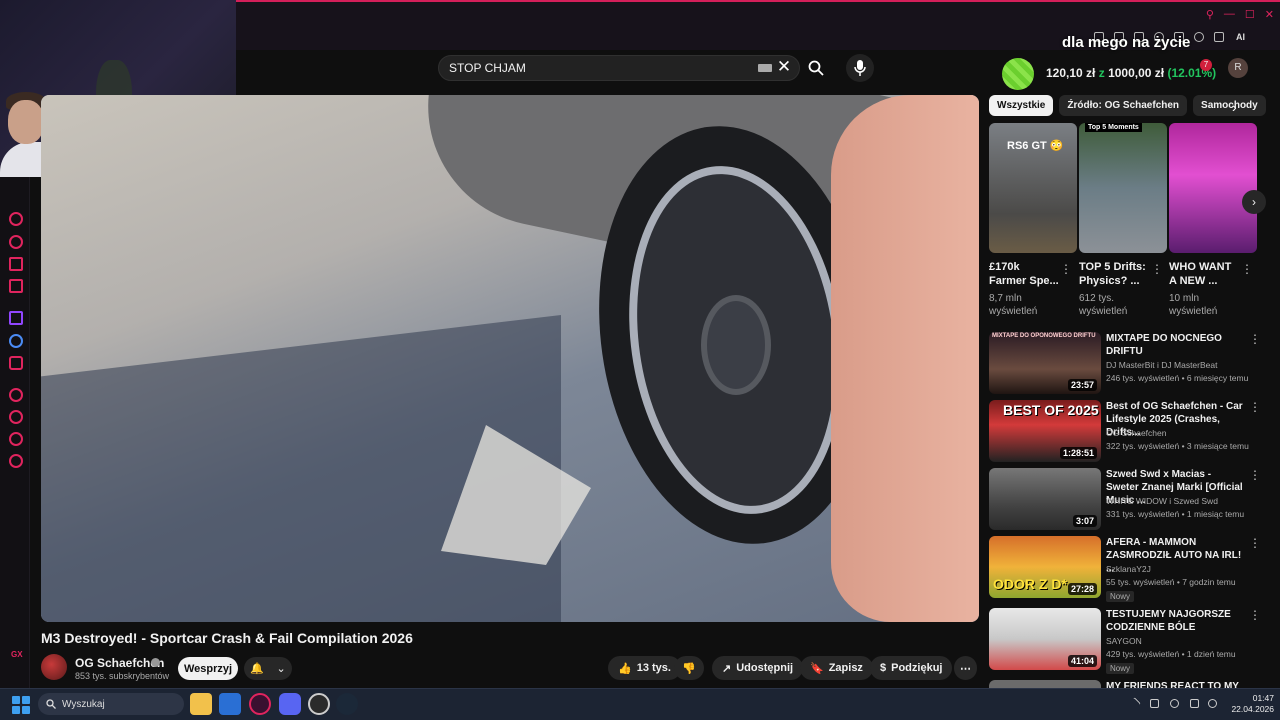 The width and height of the screenshot is (1280, 720). Describe the element at coordinates (911, 668) in the screenshot. I see `thanks-button: $ Podziękuj` at that location.